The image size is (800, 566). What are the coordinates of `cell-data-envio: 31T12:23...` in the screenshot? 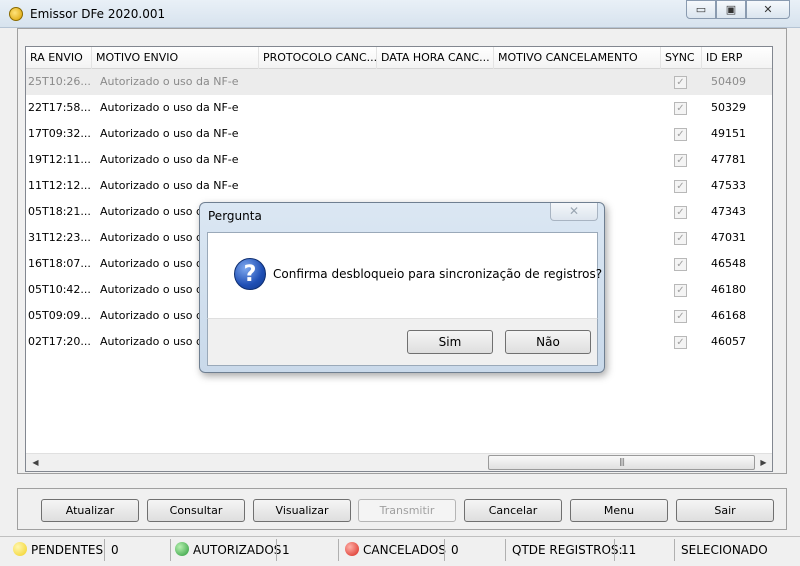 It's located at (59, 237).